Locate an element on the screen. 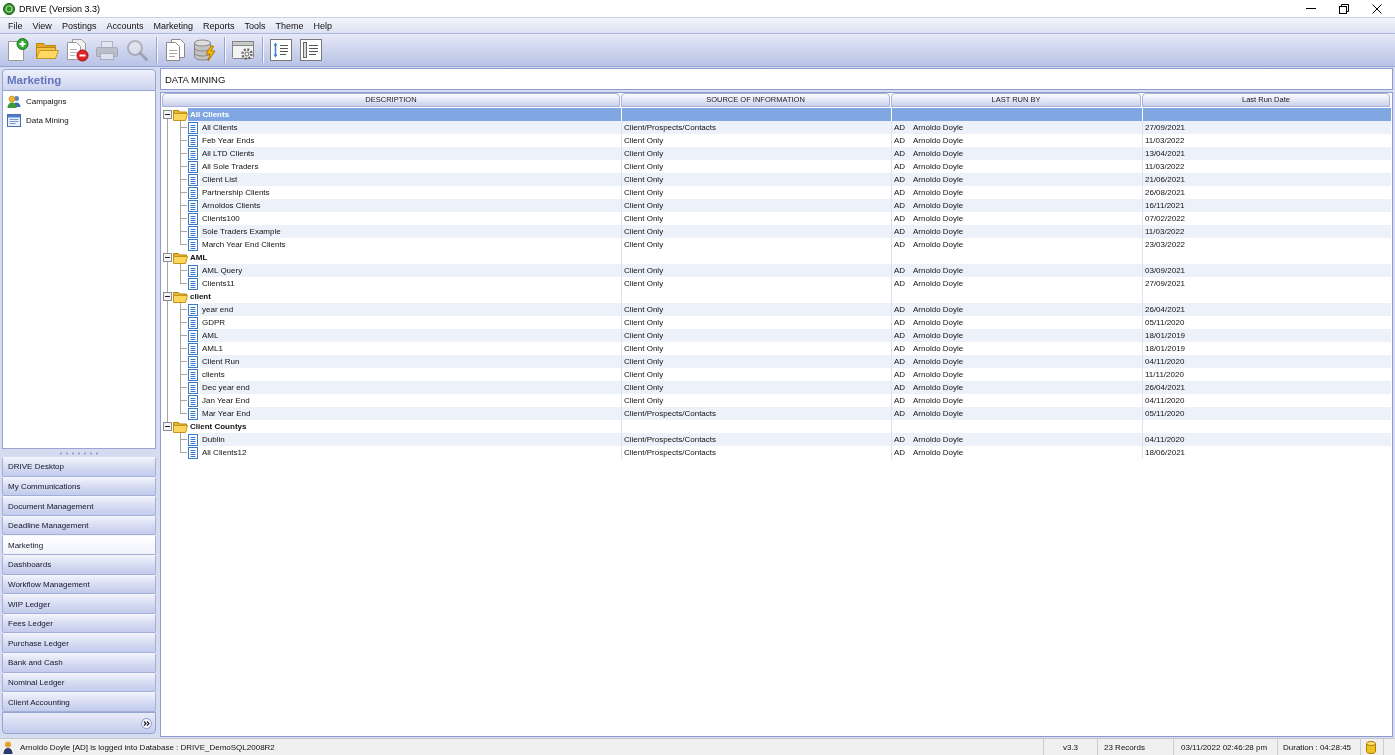 The height and width of the screenshot is (755, 1395). nav-button: Purchase Ledger is located at coordinates (79, 643).